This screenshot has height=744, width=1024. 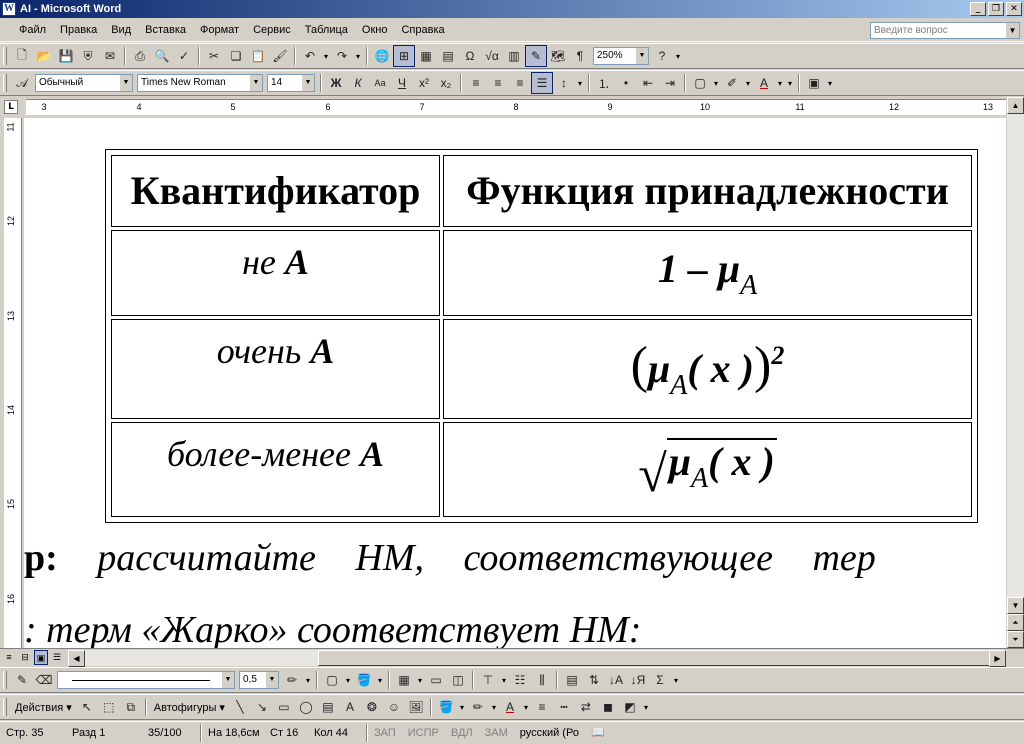 What do you see at coordinates (1015, 372) in the screenshot?
I see `vertical-scrollbar: ▲ ▼ ⏶ ⏷` at bounding box center [1015, 372].